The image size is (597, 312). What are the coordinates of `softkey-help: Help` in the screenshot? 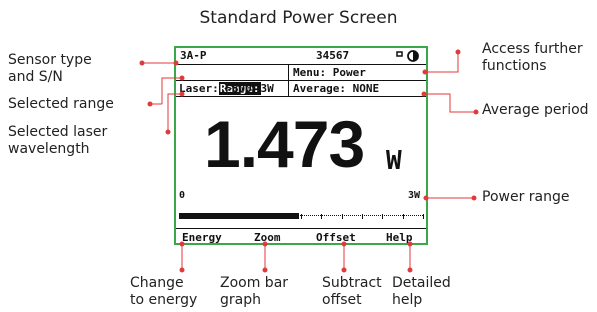 It's located at (399, 236).